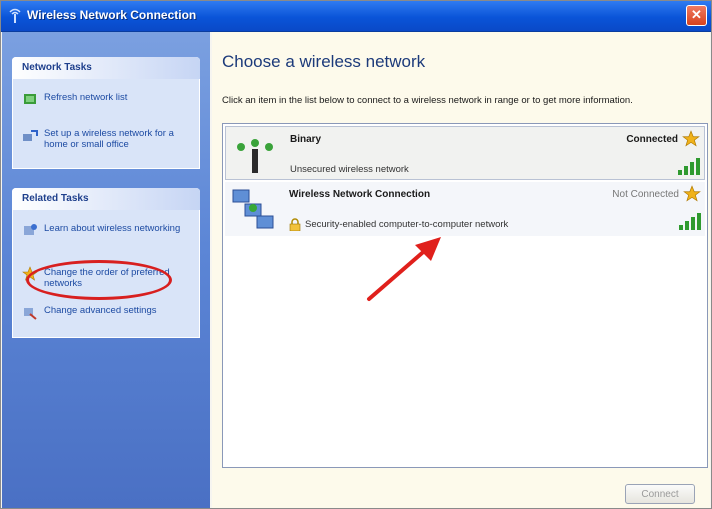  Describe the element at coordinates (356, 16) in the screenshot. I see `title-bar: Wireless Network Connection ✕` at that location.